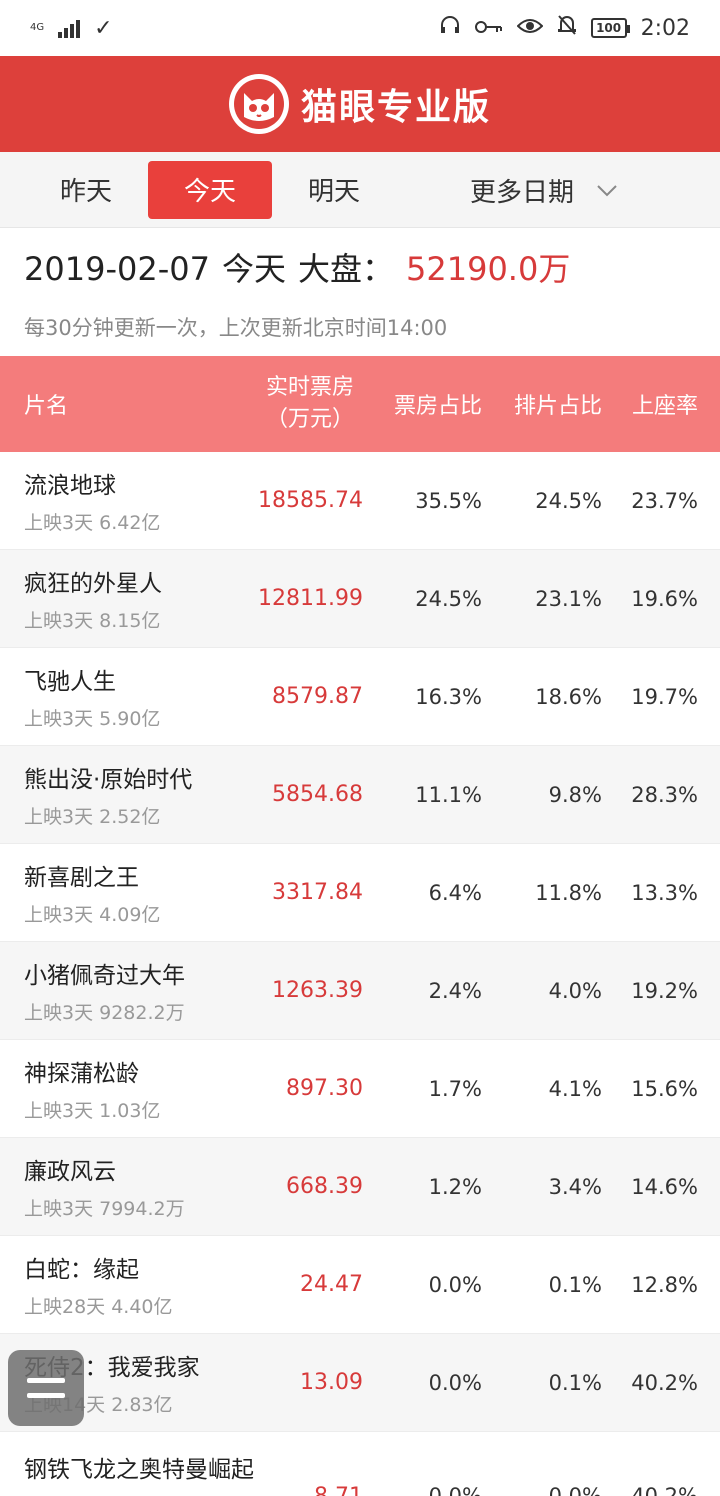 The height and width of the screenshot is (1496, 720). Describe the element at coordinates (125, 500) in the screenshot. I see `row-name-cell: 流浪地球 上映3天 6.42亿` at that location.